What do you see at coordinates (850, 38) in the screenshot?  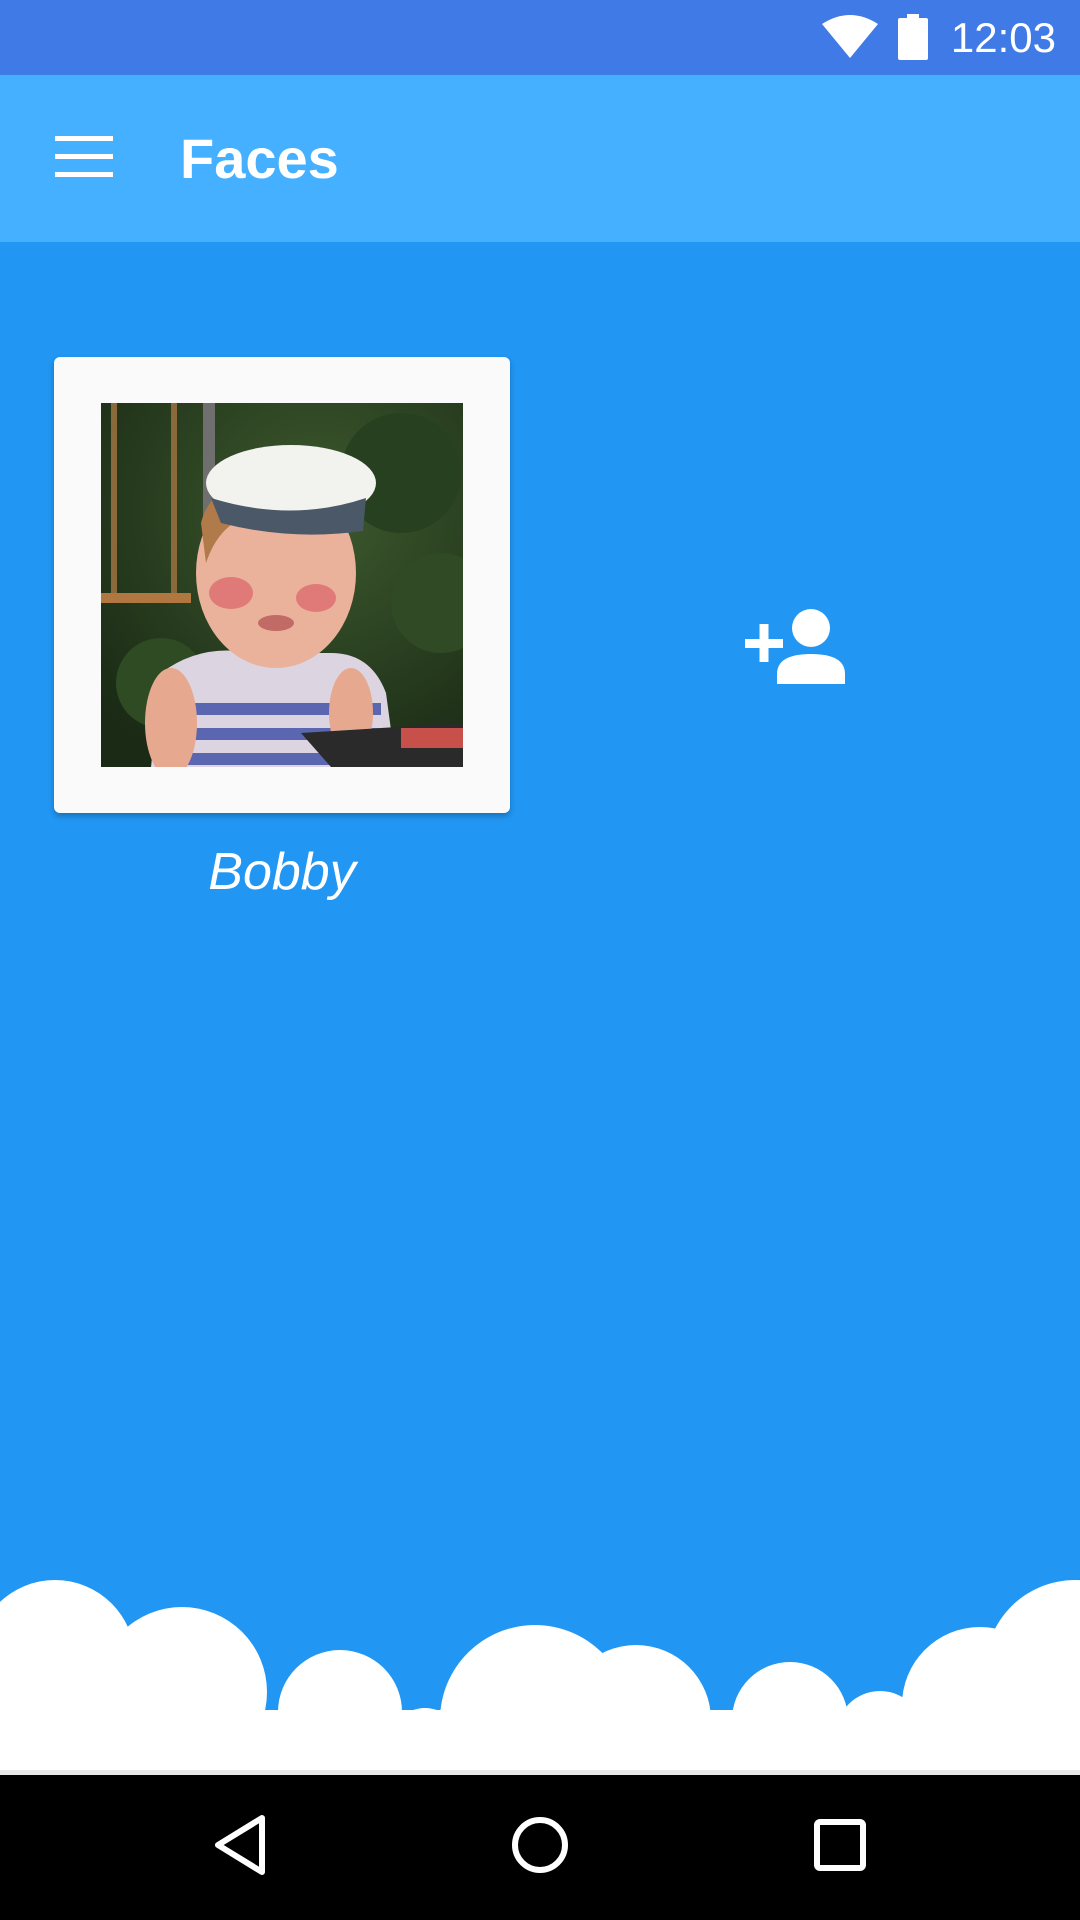 I see `wifi-icon` at bounding box center [850, 38].